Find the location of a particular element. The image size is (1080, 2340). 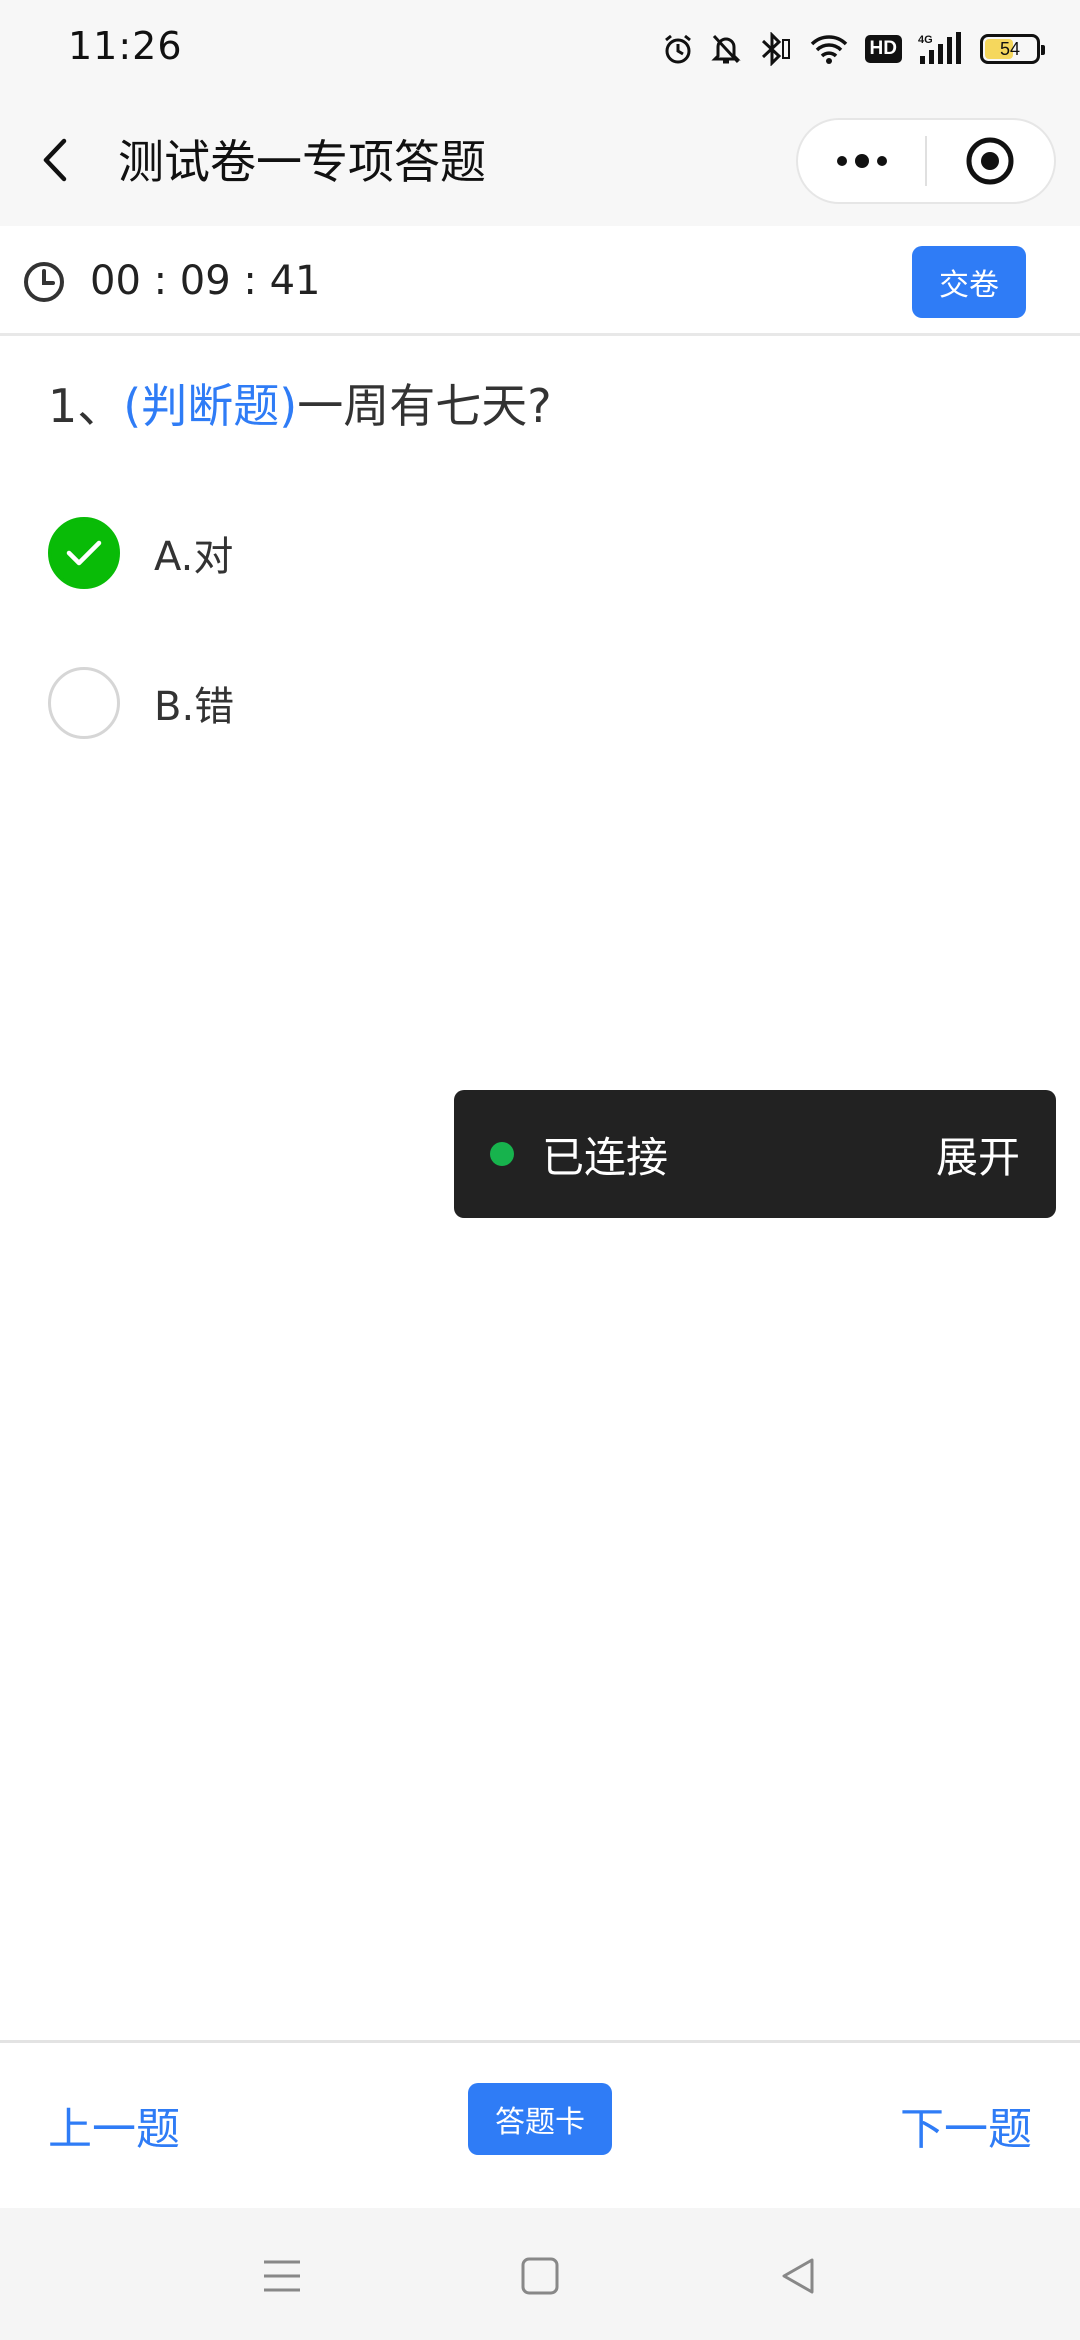

hd-icon: HD is located at coordinates (883, 49).